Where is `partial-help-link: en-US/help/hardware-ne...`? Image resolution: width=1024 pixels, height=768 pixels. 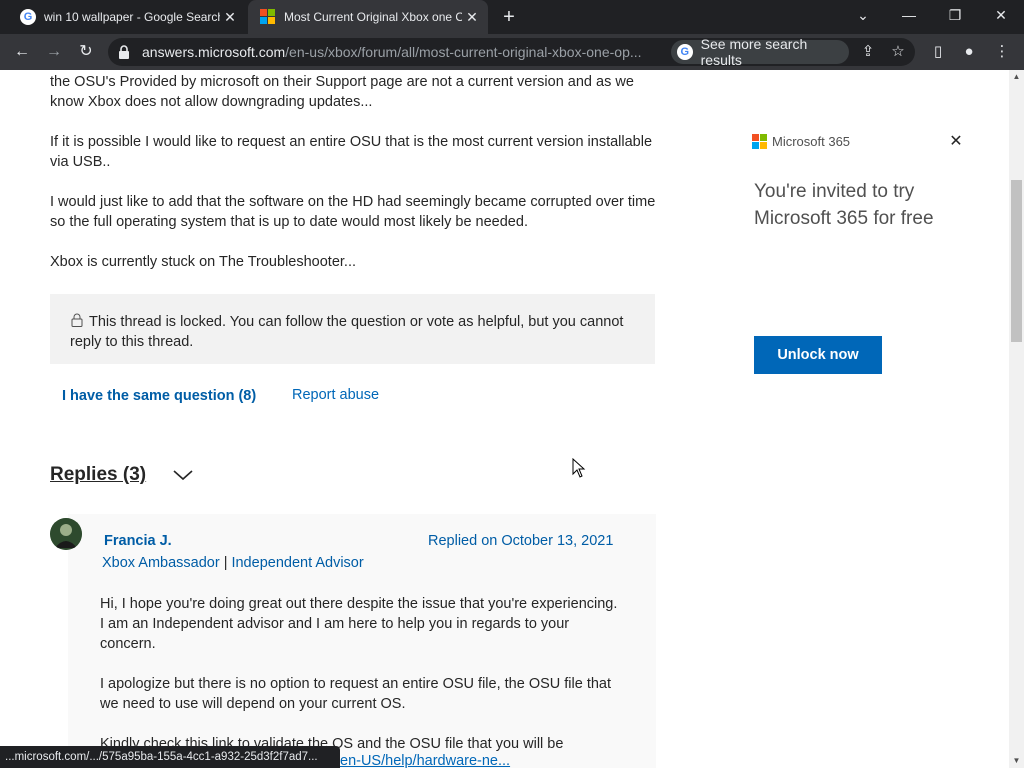
partial-help-link: en-US/help/hardware-ne... is located at coordinates (425, 760).